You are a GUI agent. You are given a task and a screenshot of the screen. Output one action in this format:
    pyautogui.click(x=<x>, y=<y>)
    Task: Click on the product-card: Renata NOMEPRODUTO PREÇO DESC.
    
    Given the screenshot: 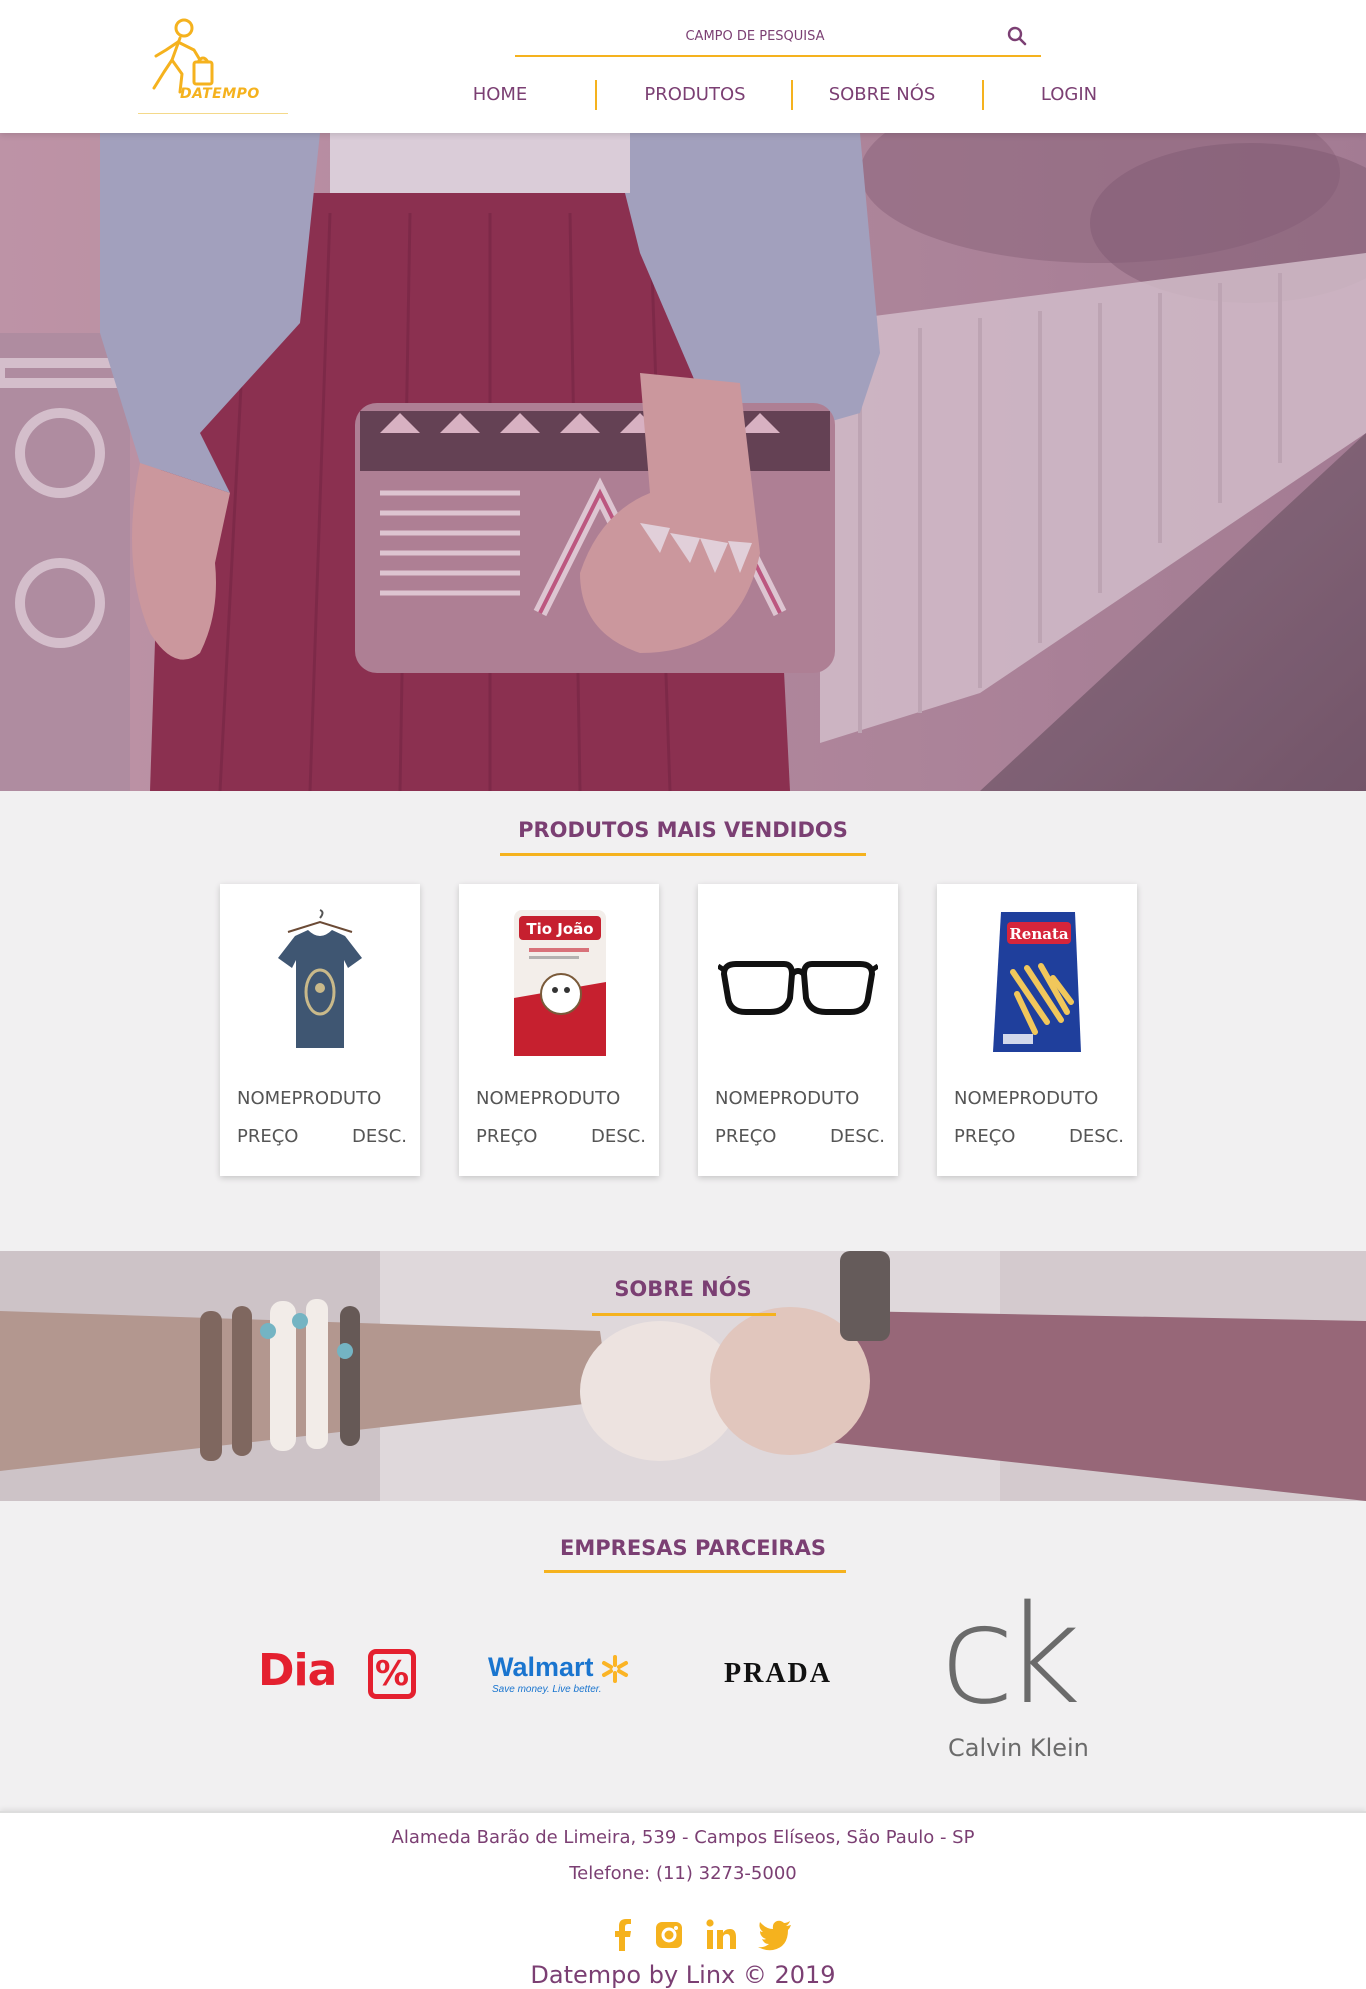 What is the action you would take?
    pyautogui.click(x=1037, y=1030)
    